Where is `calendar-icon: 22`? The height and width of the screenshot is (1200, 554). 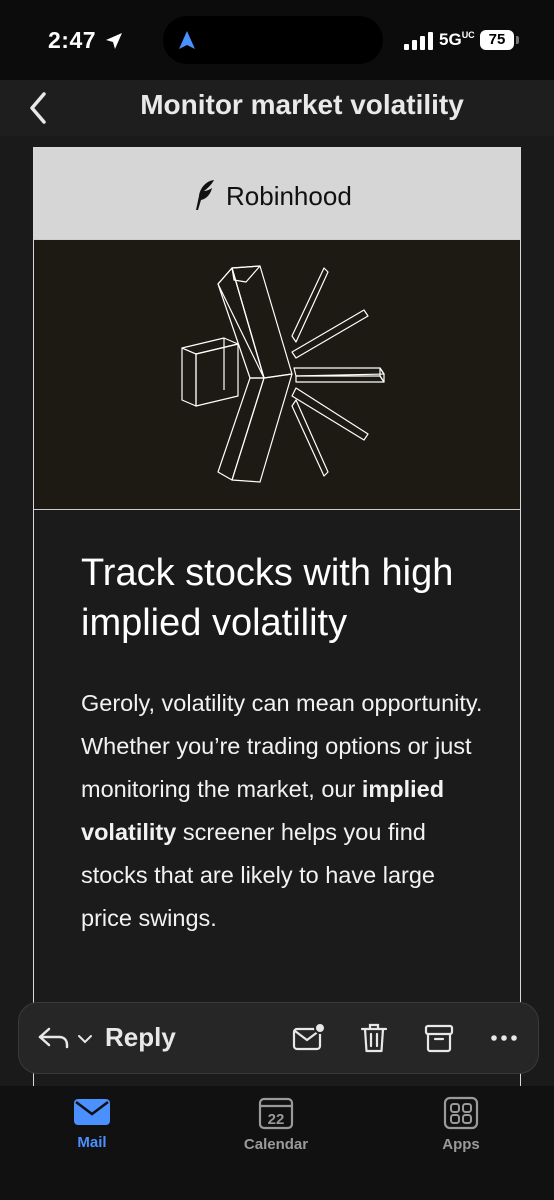
calendar-icon: 22 is located at coordinates (276, 1113).